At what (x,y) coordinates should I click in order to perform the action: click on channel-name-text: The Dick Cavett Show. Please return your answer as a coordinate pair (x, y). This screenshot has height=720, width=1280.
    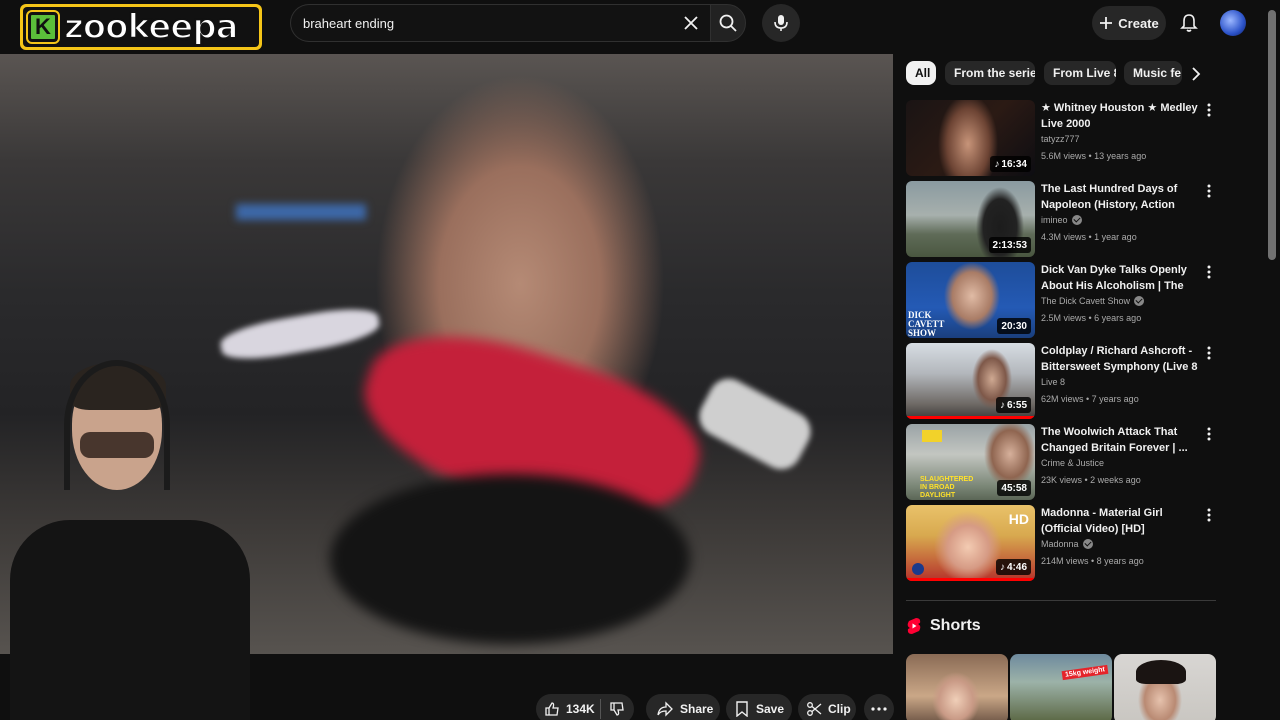
    Looking at the image, I should click on (1086, 301).